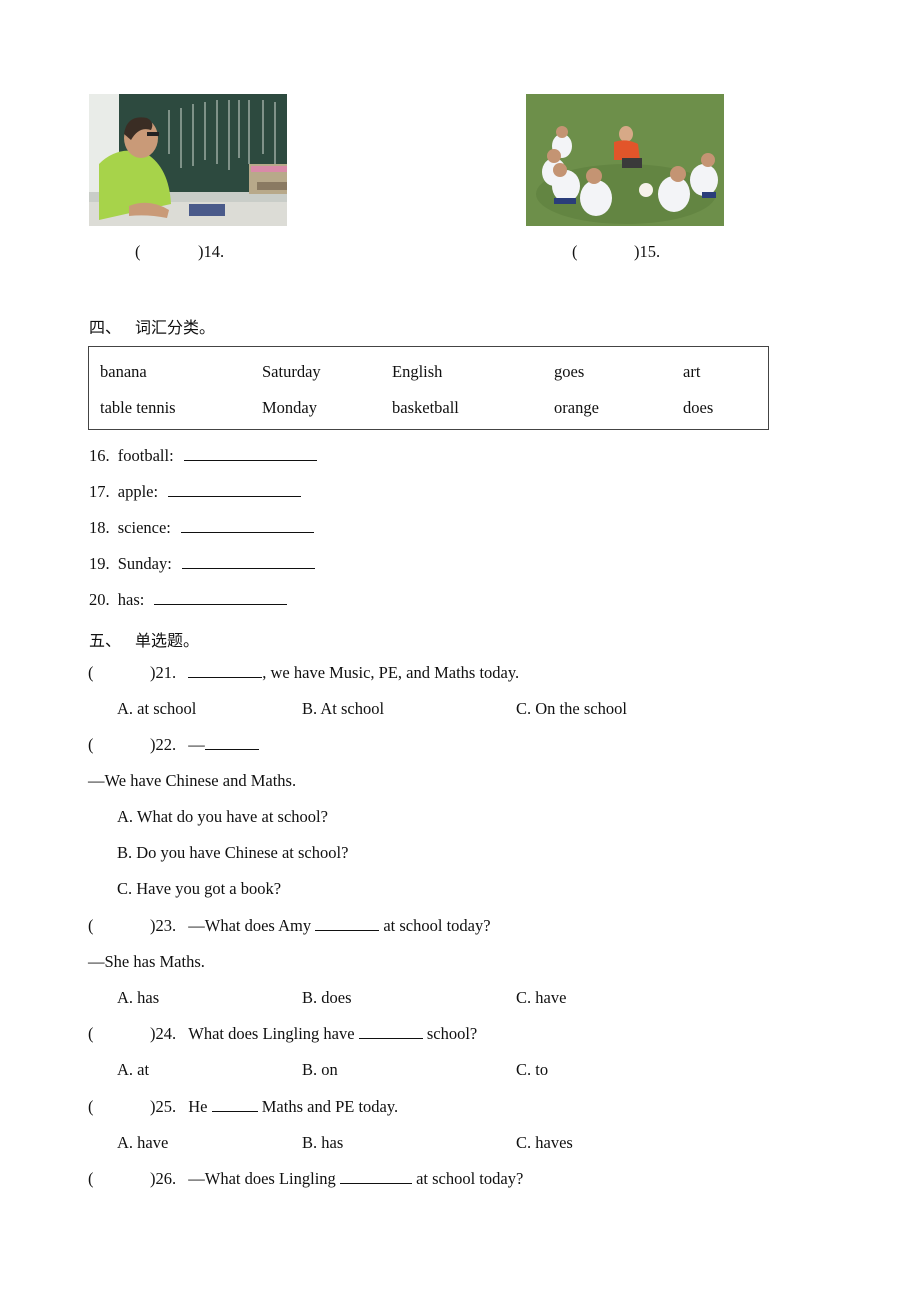 The image size is (920, 1302). I want to click on option-21-b: B. At school, so click(343, 709).